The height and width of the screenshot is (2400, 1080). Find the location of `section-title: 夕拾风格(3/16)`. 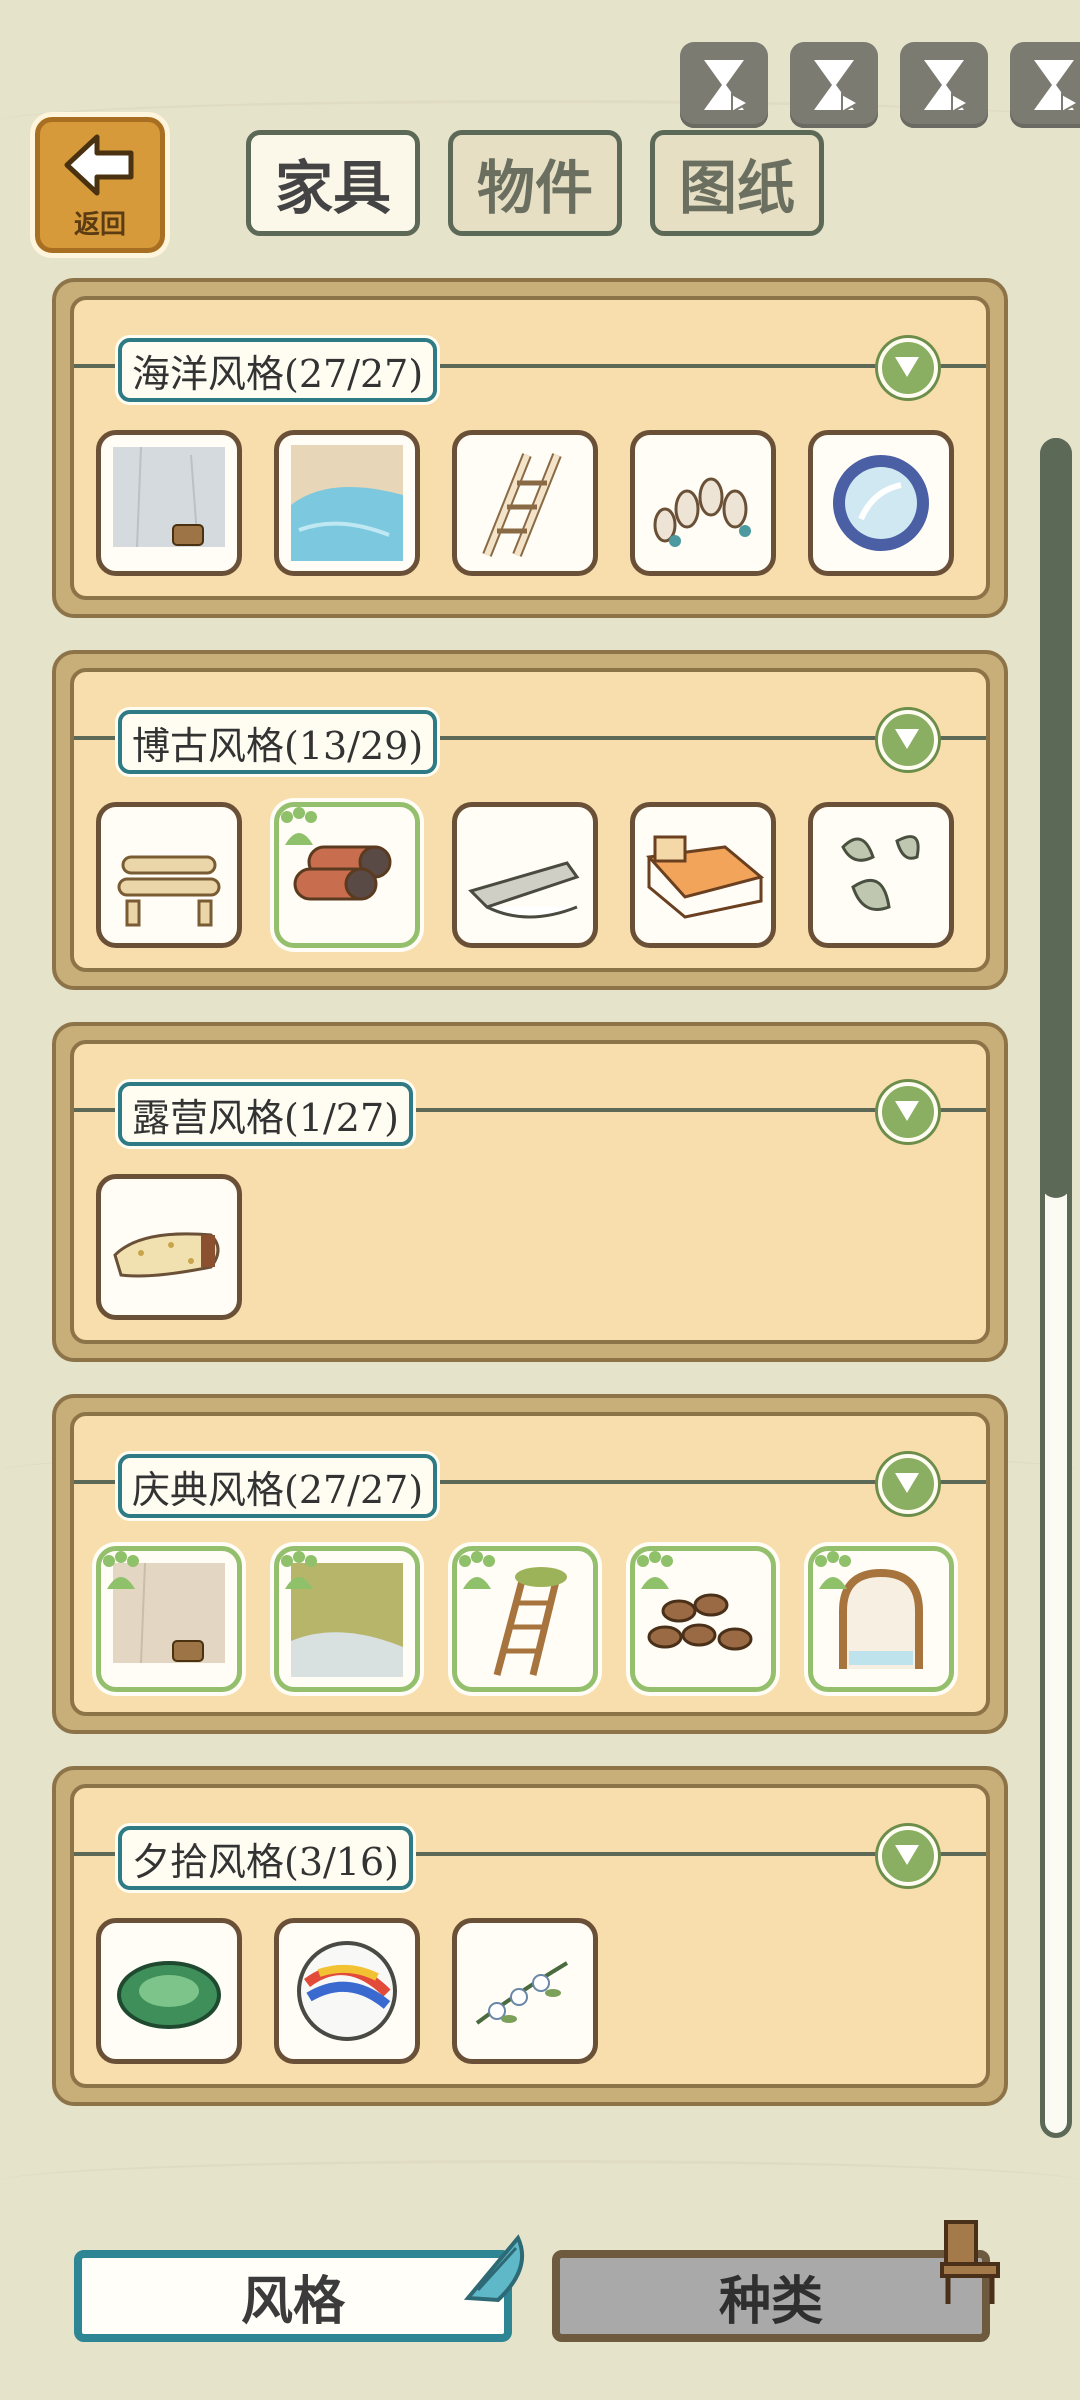

section-title: 夕拾风格(3/16) is located at coordinates (265, 1858).